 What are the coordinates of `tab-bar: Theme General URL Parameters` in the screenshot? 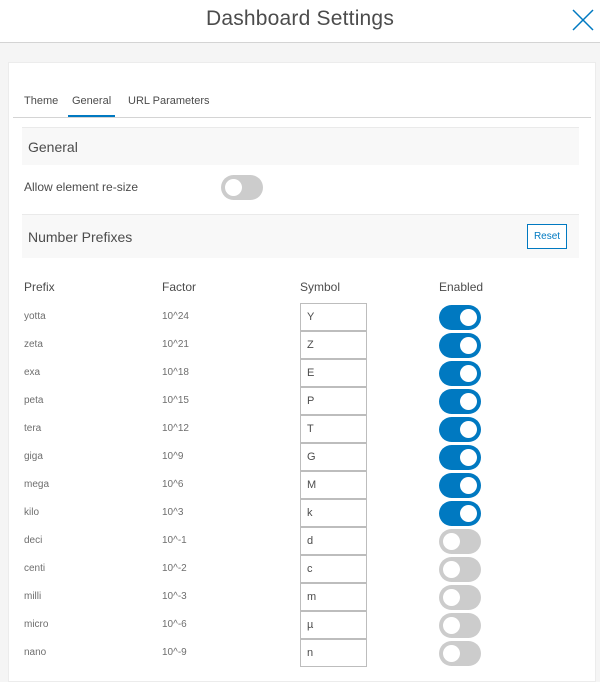 It's located at (302, 101).